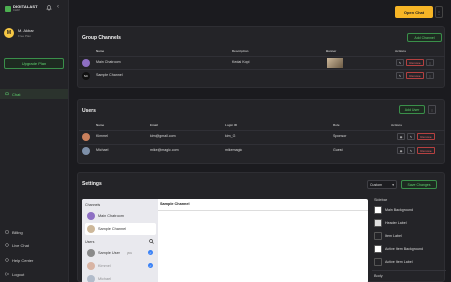 Image resolution: width=451 pixels, height=282 pixels. I want to click on user-name: Kimmel, so click(102, 136).